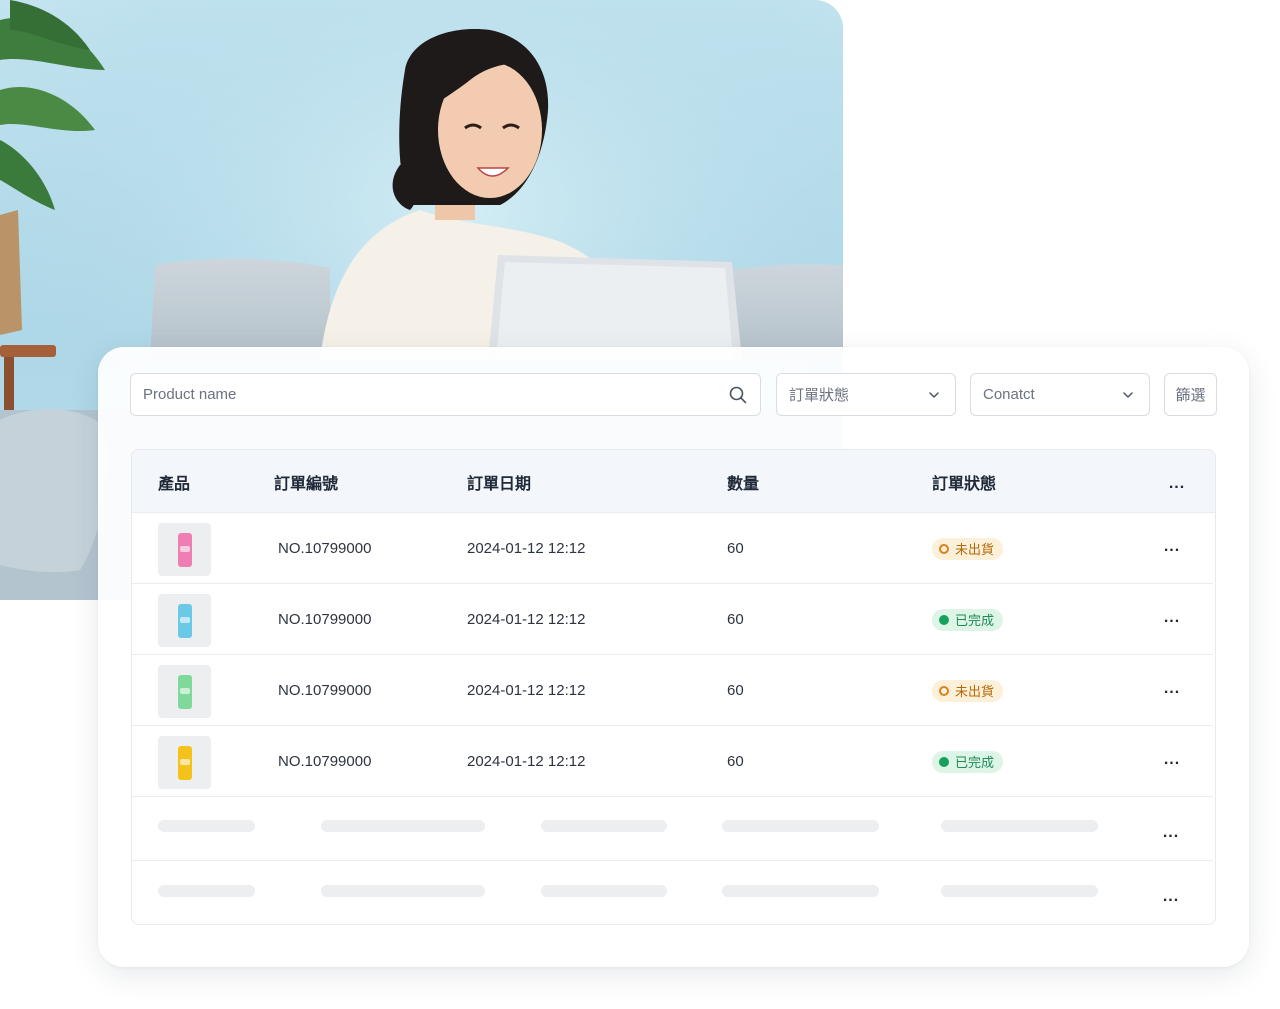 The image size is (1280, 1009). Describe the element at coordinates (819, 395) in the screenshot. I see `order-status-select-label: 訂單狀態` at that location.